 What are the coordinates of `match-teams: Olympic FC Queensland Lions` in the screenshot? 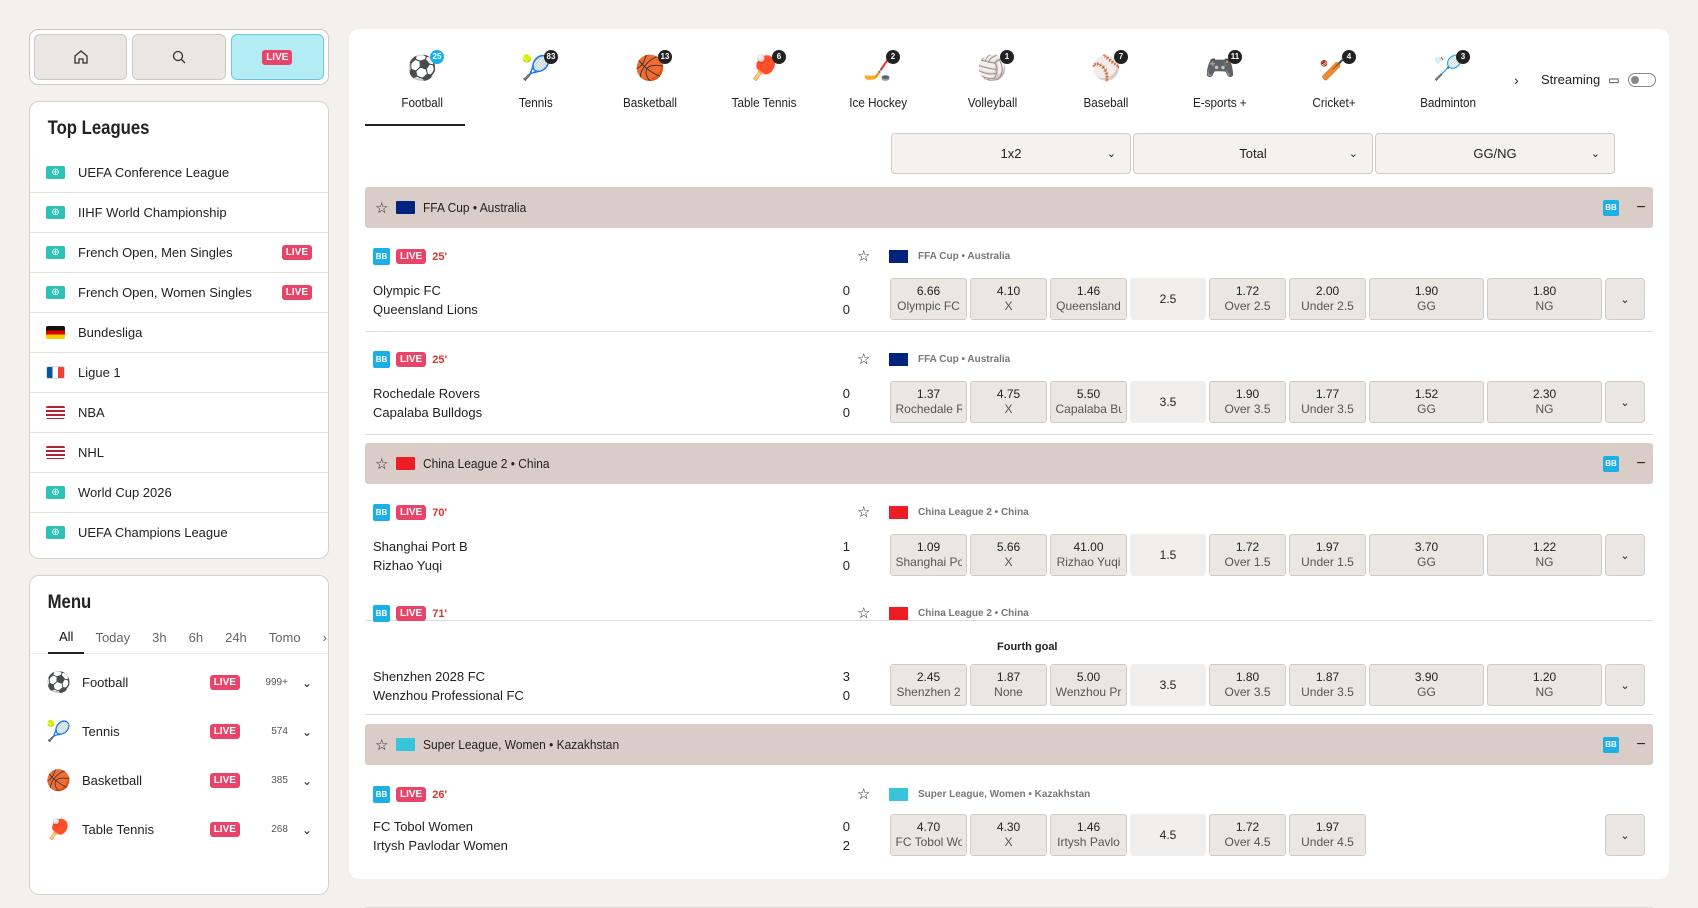 It's located at (425, 300).